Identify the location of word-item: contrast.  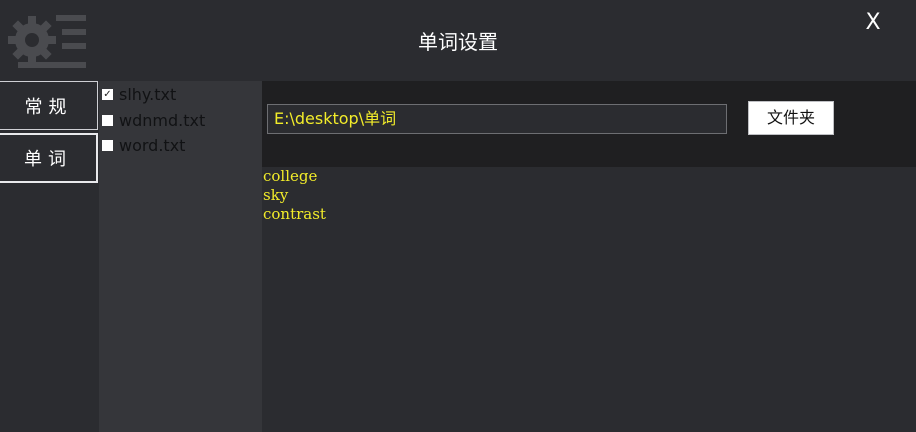
(294, 214).